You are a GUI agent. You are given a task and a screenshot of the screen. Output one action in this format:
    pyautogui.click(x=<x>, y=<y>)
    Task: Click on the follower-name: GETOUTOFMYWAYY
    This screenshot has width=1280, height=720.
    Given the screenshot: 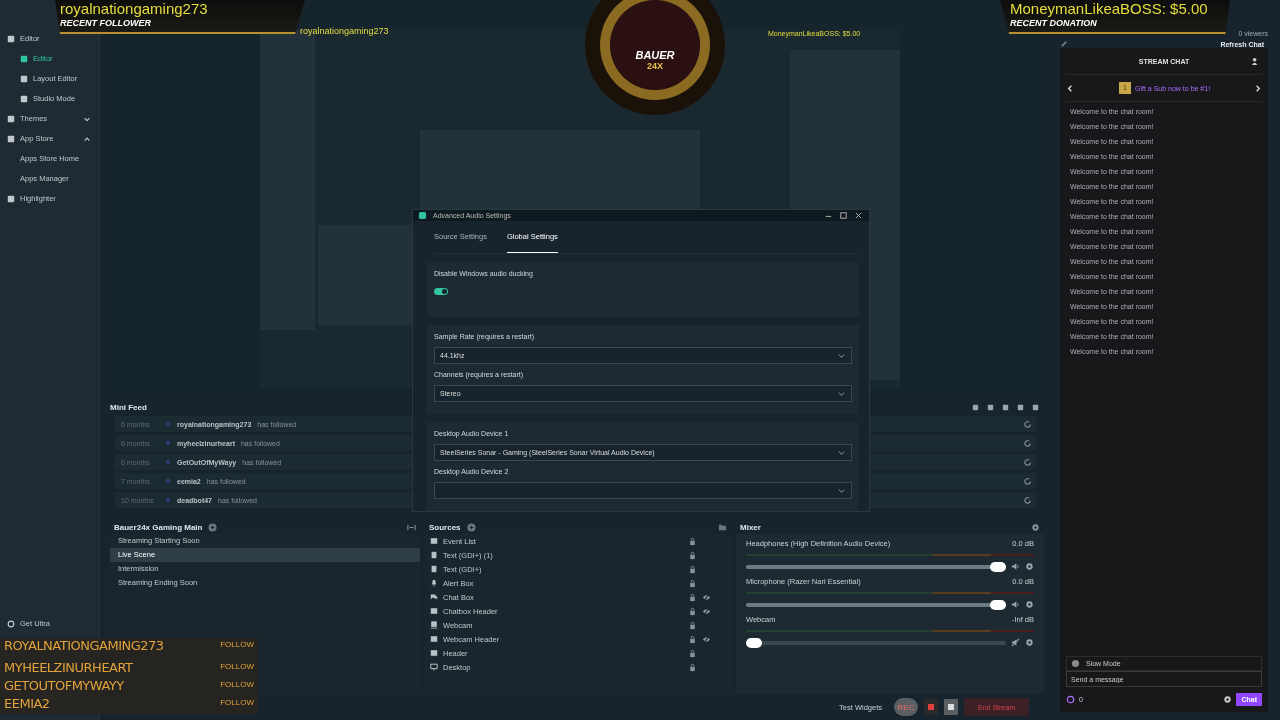 What is the action you would take?
    pyautogui.click(x=64, y=685)
    